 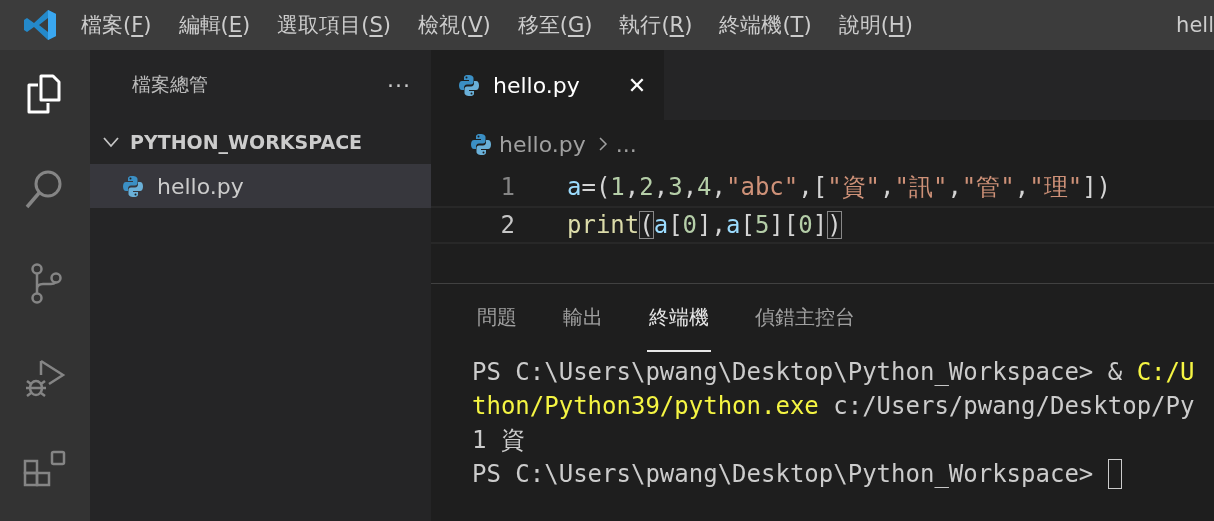 I want to click on line-number: 1, so click(x=507, y=187).